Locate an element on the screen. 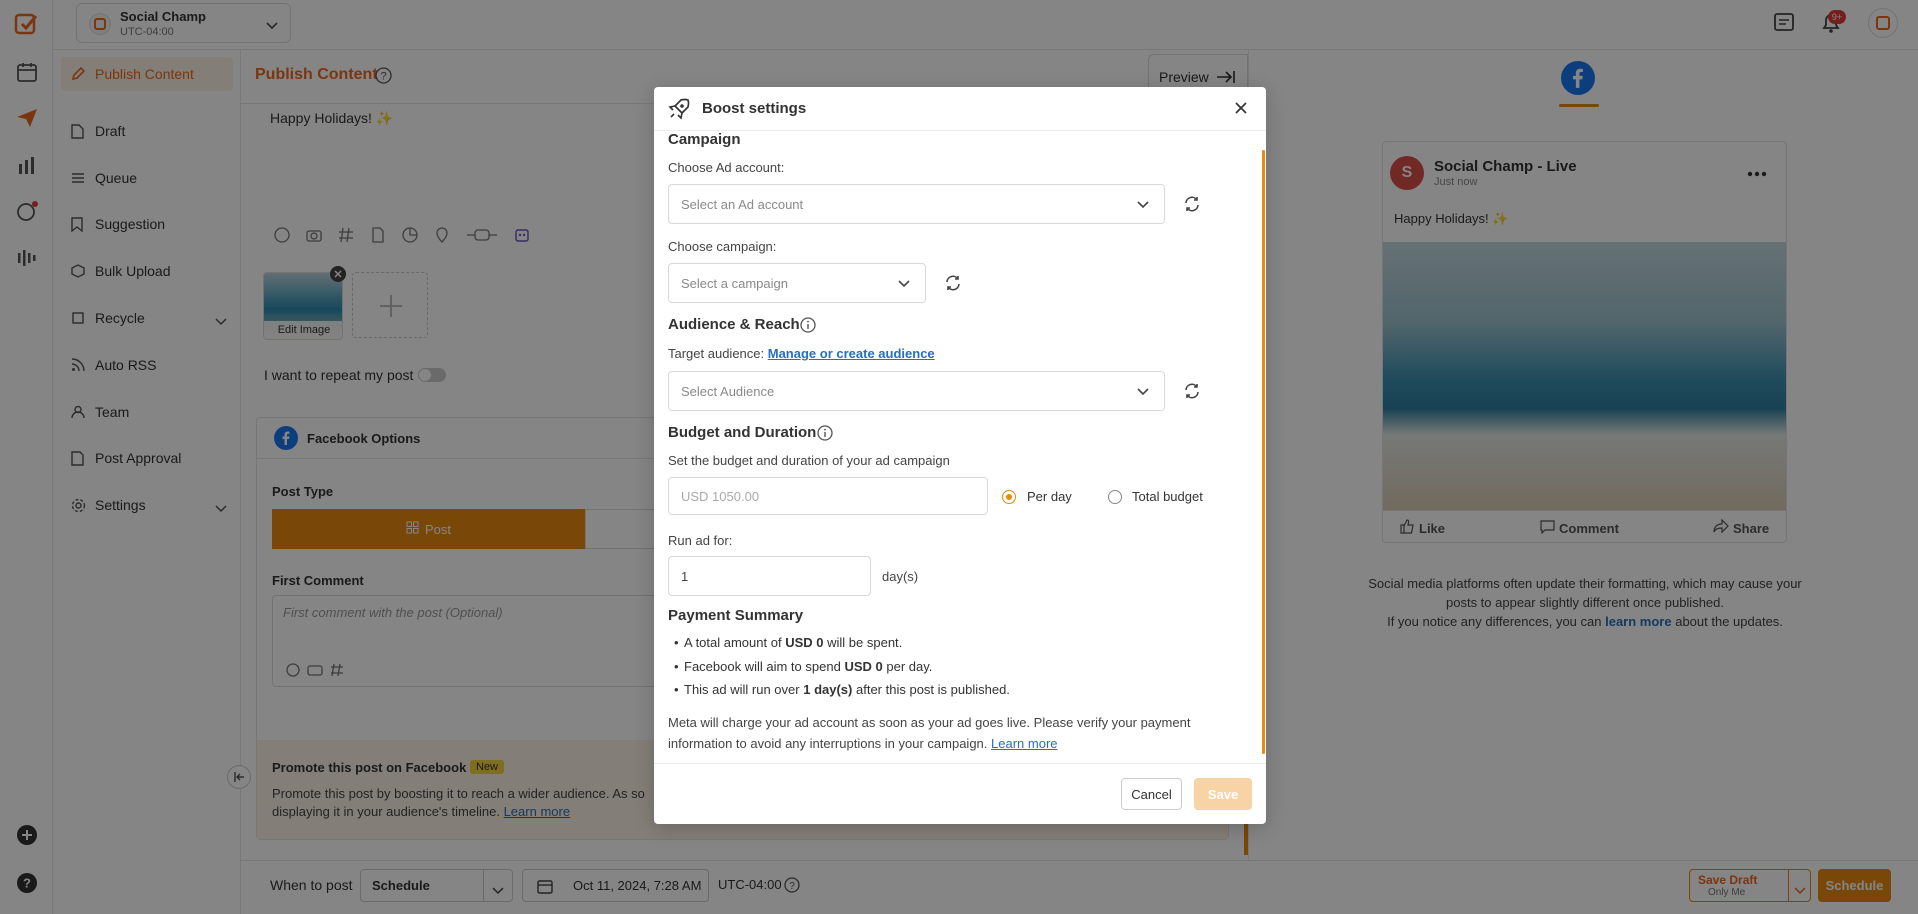 The height and width of the screenshot is (914, 1918). campaign-section-title: Campaign is located at coordinates (704, 139).